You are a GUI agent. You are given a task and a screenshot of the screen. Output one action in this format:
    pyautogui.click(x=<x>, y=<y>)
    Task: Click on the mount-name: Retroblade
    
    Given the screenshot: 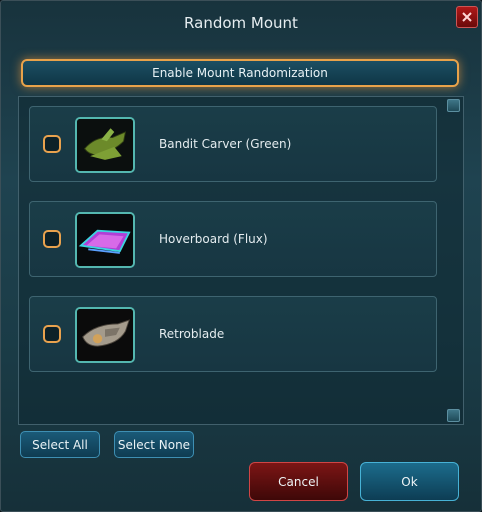 What is the action you would take?
    pyautogui.click(x=192, y=334)
    